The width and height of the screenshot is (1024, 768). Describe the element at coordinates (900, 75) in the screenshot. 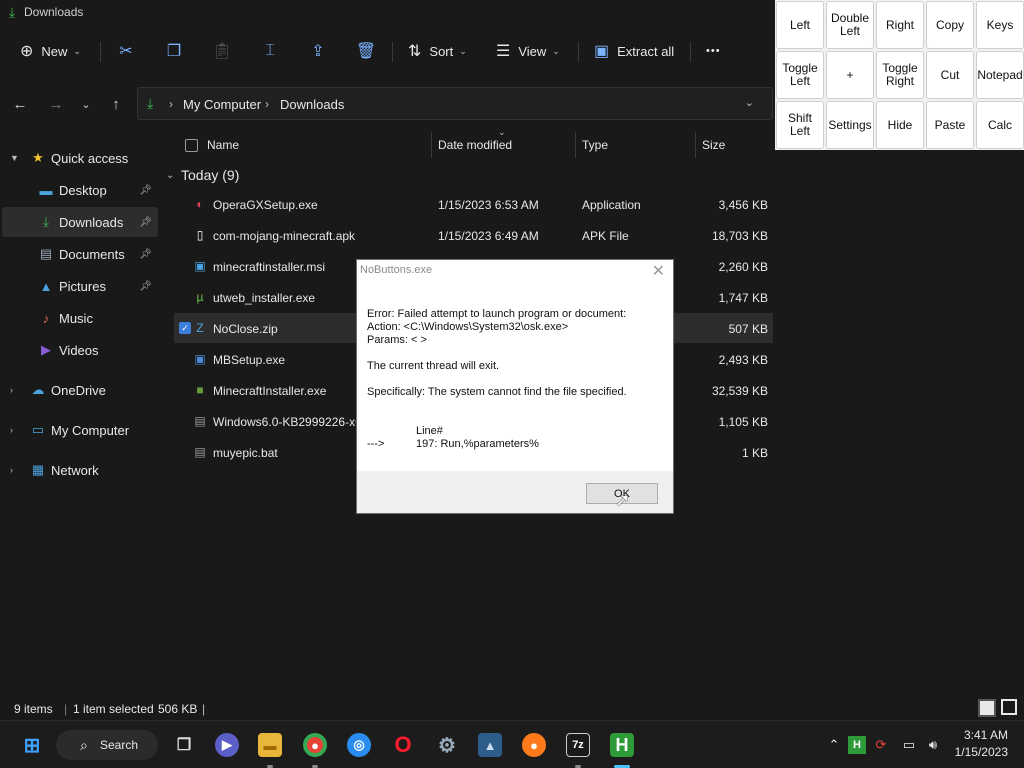

I see `key-toggle-right: Toggle Right` at that location.